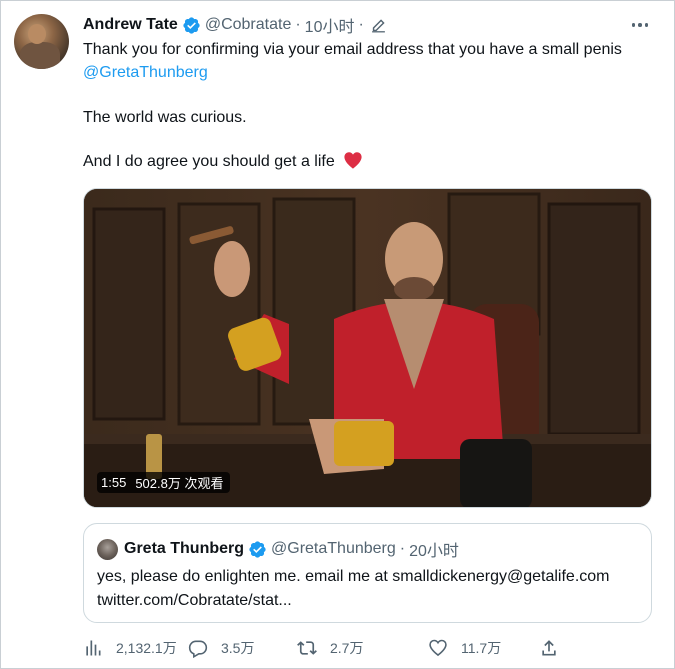 The width and height of the screenshot is (675, 669). Describe the element at coordinates (353, 160) in the screenshot. I see `red-heart-emoji` at that location.